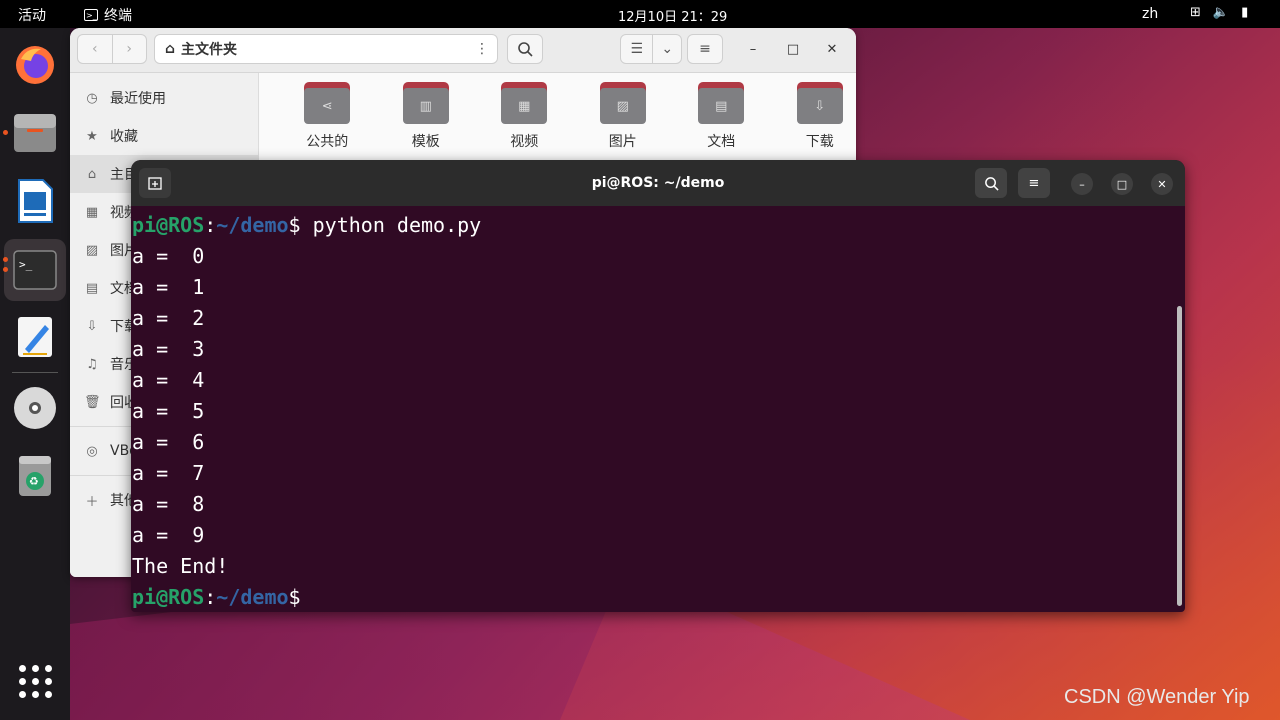 The image size is (1280, 720). Describe the element at coordinates (168, 256) in the screenshot. I see `output-line: a = 0` at that location.